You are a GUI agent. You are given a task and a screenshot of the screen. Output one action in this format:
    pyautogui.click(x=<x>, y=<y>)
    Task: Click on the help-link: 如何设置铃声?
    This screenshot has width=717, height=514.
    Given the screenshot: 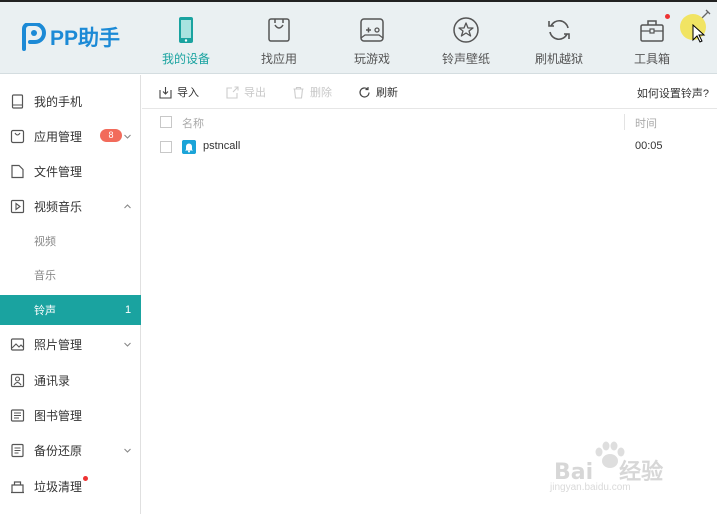 What is the action you would take?
    pyautogui.click(x=673, y=93)
    